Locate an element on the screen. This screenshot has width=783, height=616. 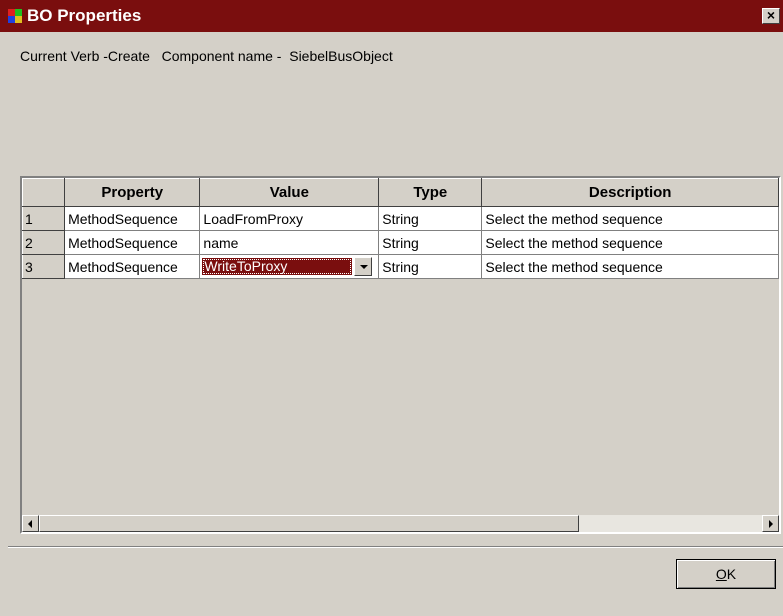
row-header-corner is located at coordinates (44, 192).